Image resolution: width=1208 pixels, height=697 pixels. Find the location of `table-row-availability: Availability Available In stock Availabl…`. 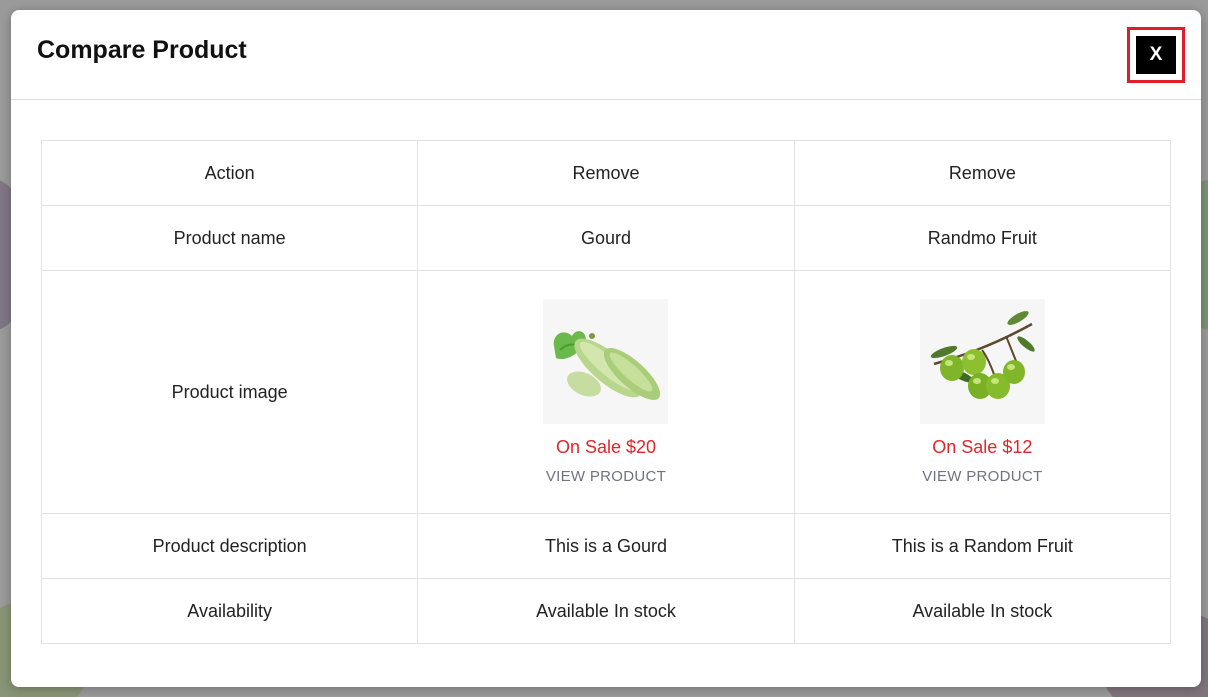

table-row-availability: Availability Available In stock Availabl… is located at coordinates (606, 611).